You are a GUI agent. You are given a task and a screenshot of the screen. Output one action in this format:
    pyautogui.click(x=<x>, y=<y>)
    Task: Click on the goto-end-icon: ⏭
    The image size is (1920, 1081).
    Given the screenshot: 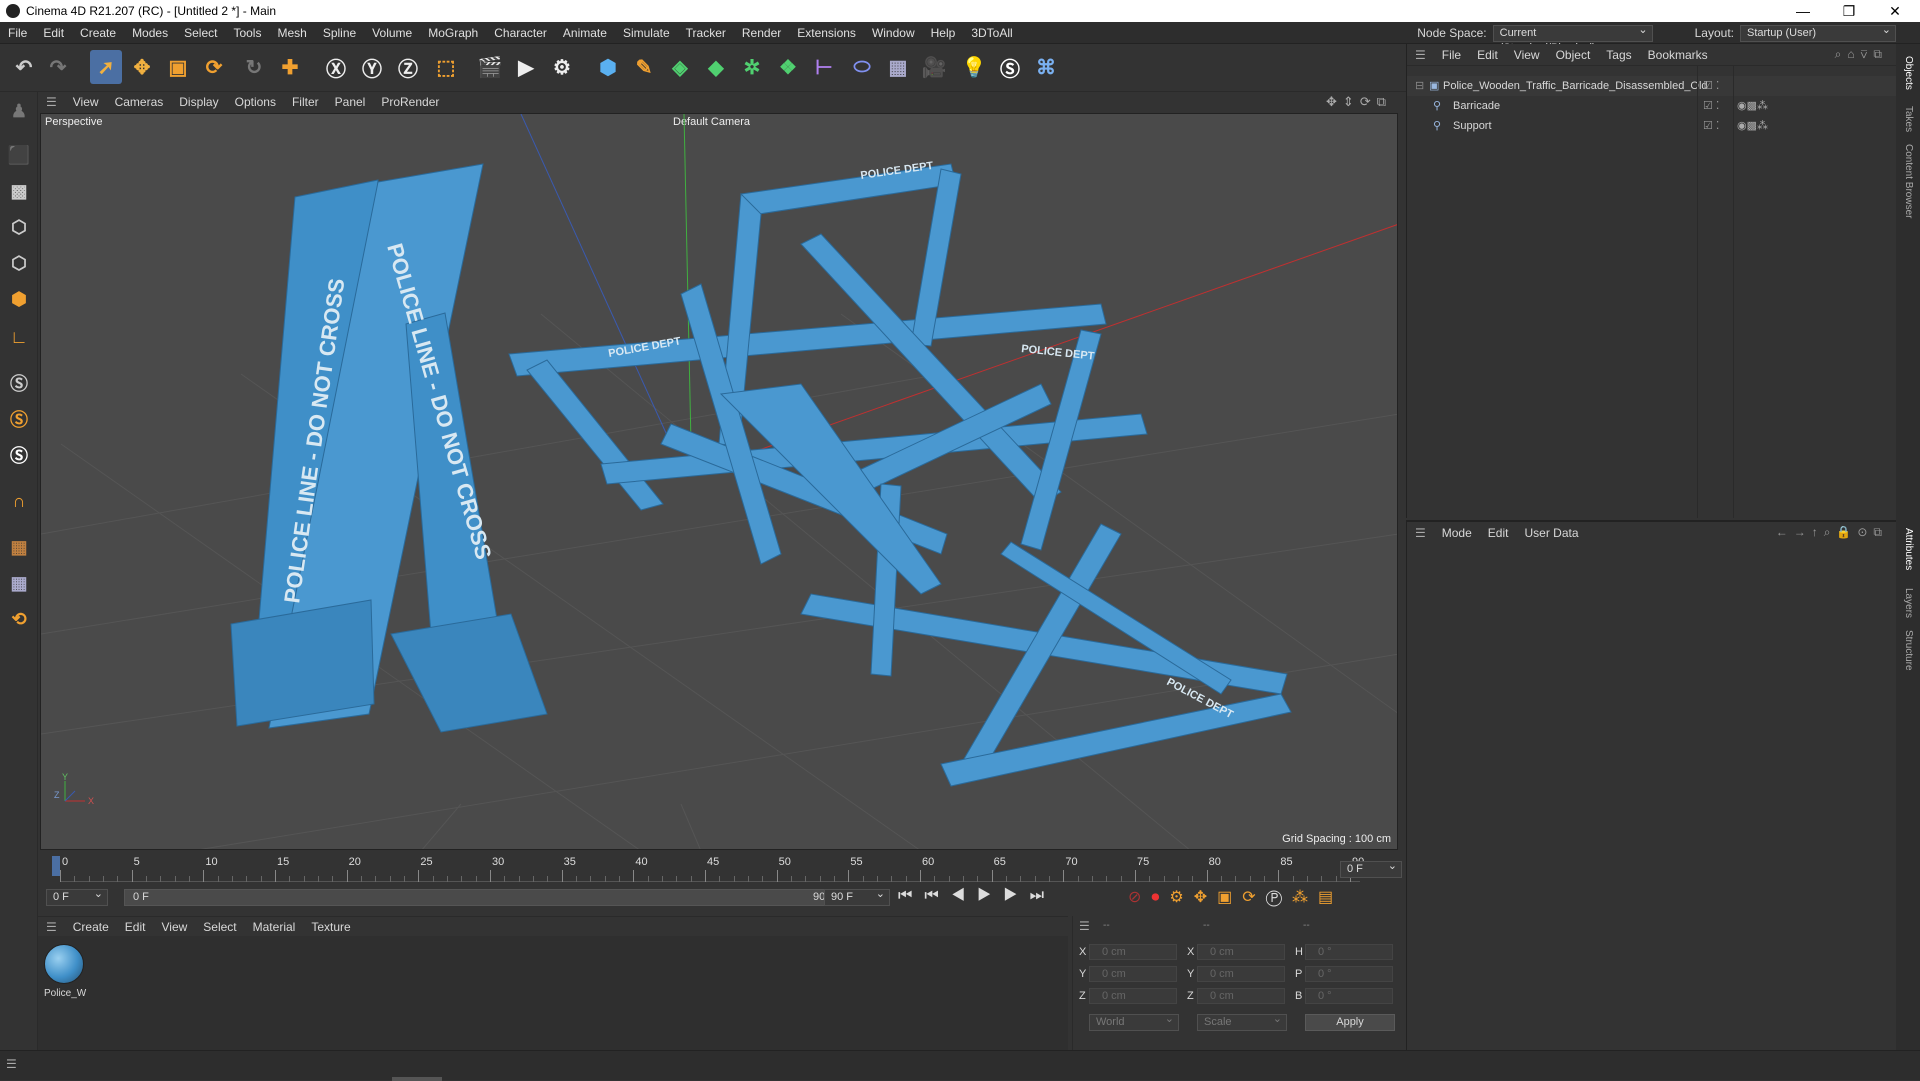 What is the action you would take?
    pyautogui.click(x=1043, y=895)
    